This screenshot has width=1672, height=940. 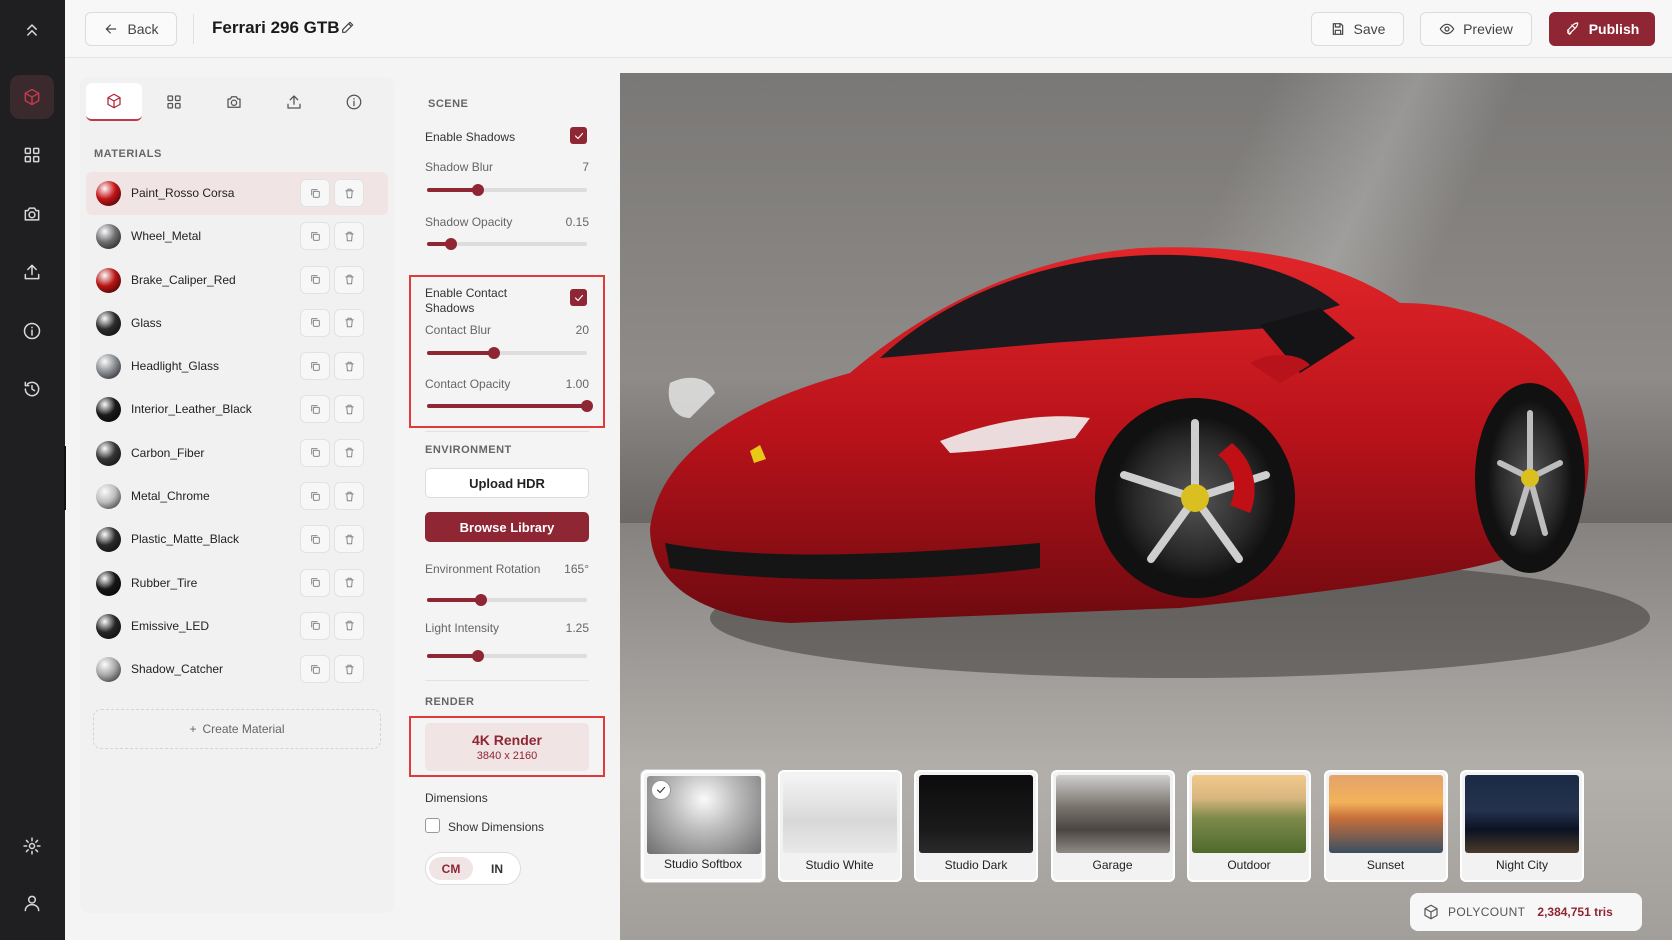 What do you see at coordinates (131, 29) in the screenshot?
I see `back-button: Back` at bounding box center [131, 29].